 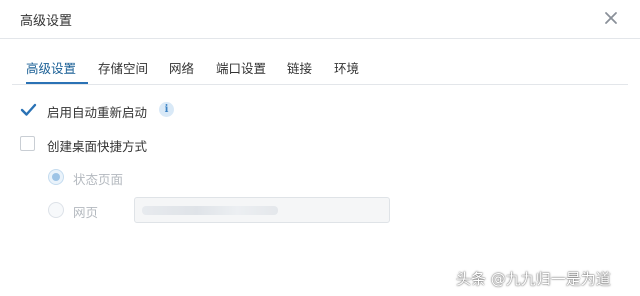 I want to click on web-page-radio, so click(x=56, y=210).